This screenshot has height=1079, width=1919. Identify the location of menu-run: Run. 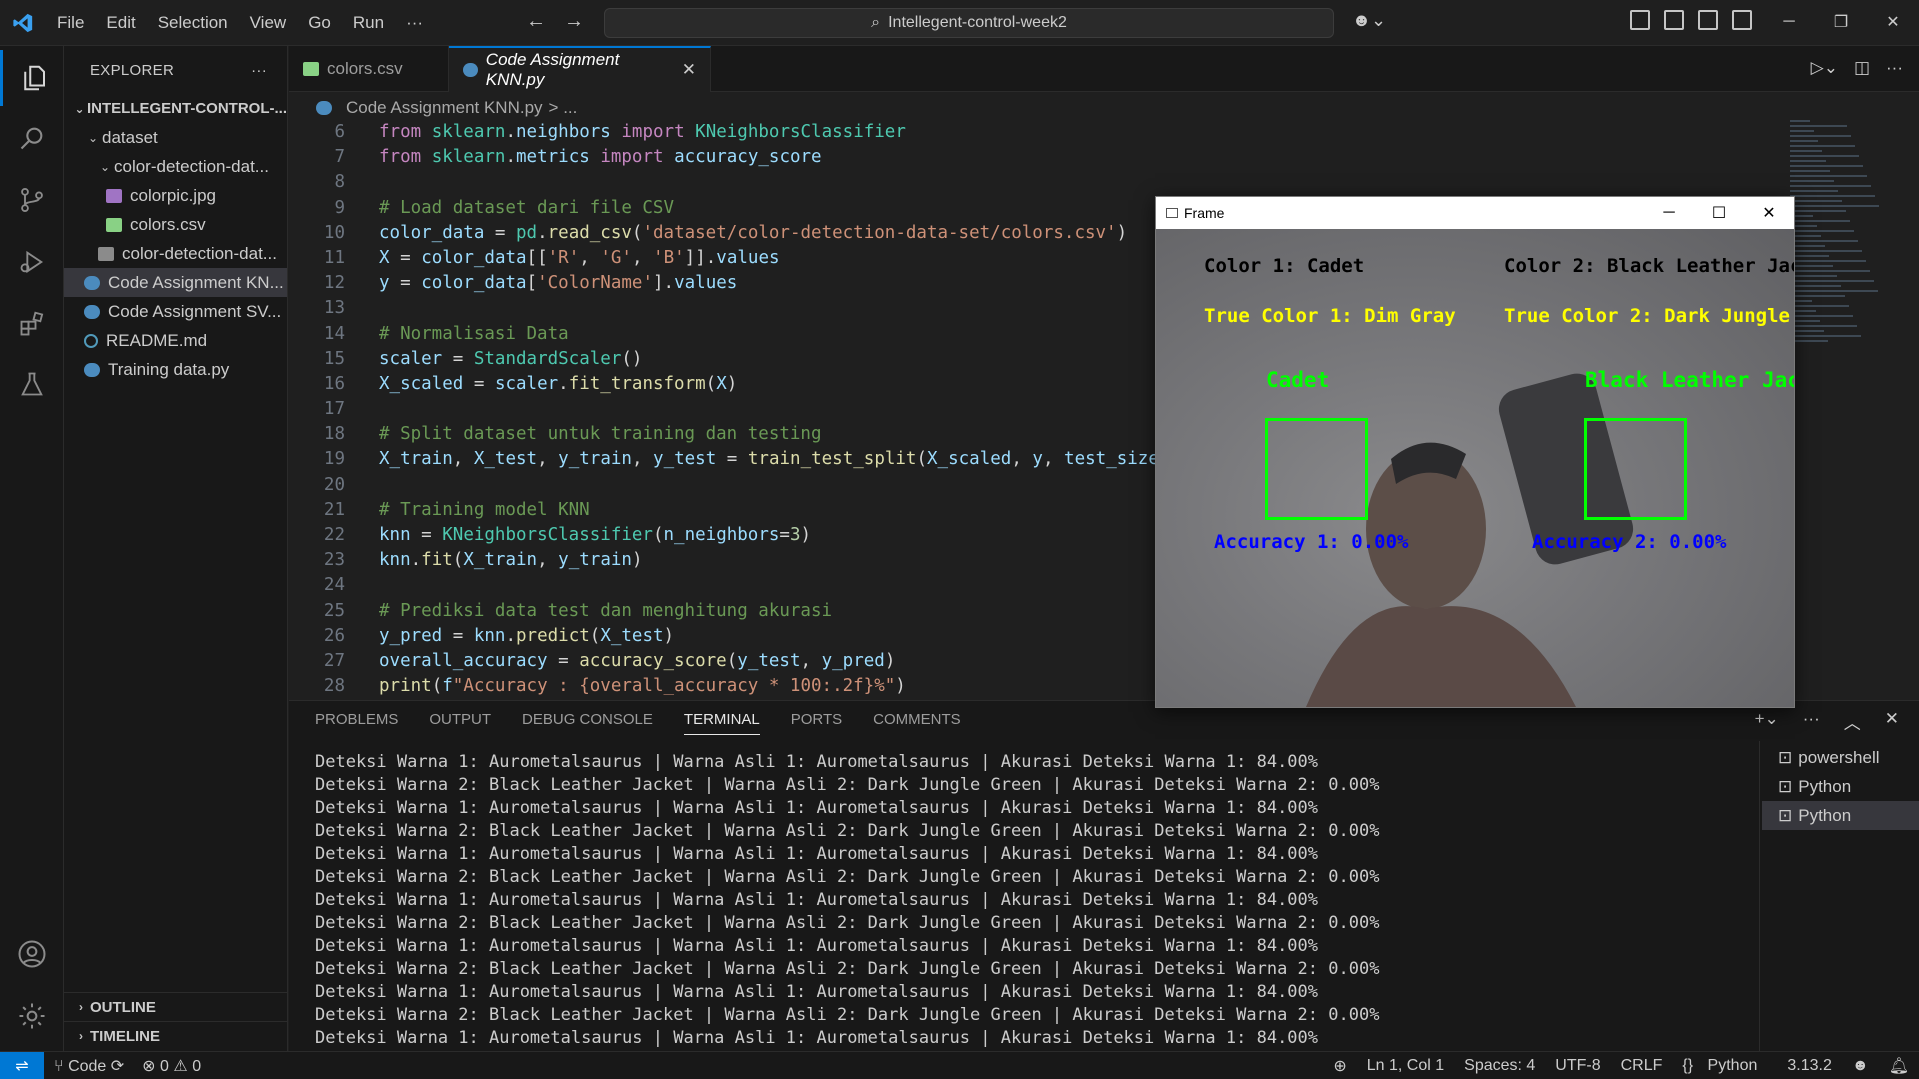
(368, 23).